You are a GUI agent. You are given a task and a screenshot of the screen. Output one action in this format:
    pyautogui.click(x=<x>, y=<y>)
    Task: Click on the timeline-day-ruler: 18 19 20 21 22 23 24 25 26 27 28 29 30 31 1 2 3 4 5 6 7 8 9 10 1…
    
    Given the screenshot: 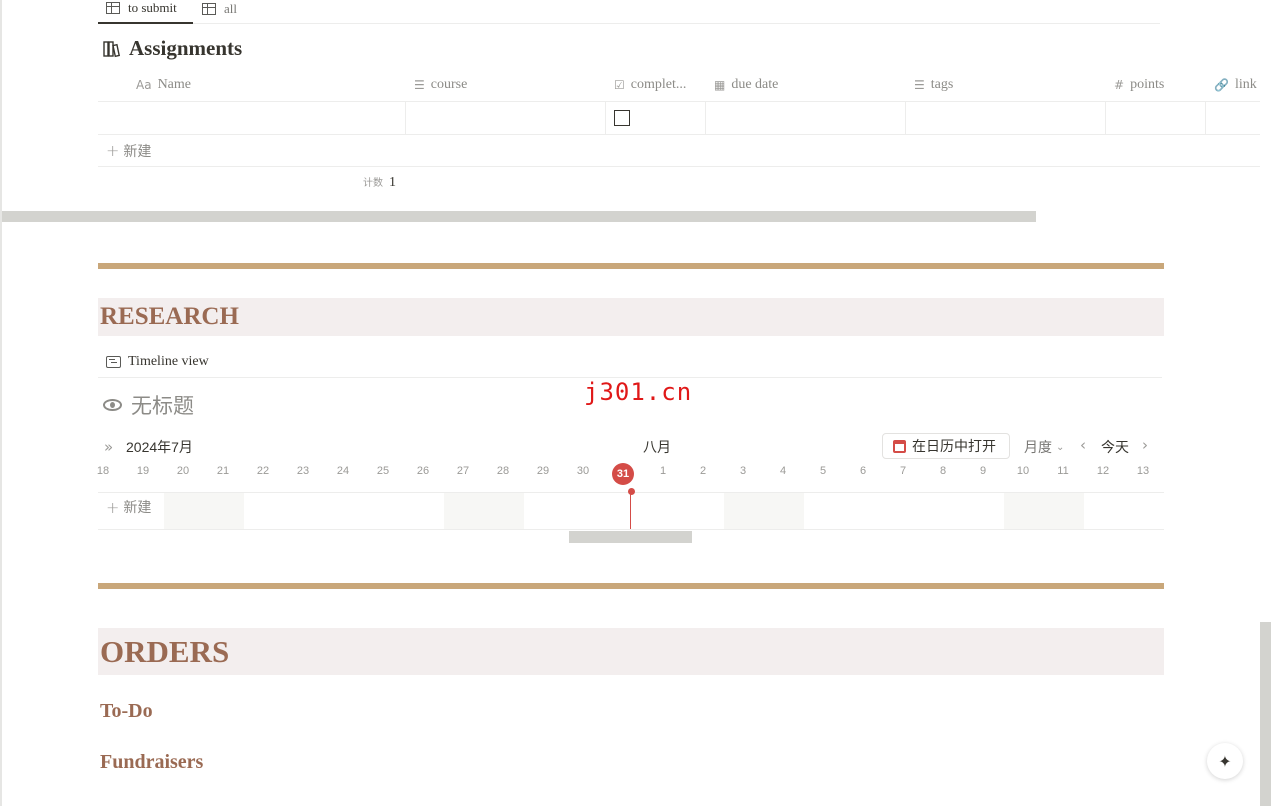 What is the action you would take?
    pyautogui.click(x=630, y=474)
    